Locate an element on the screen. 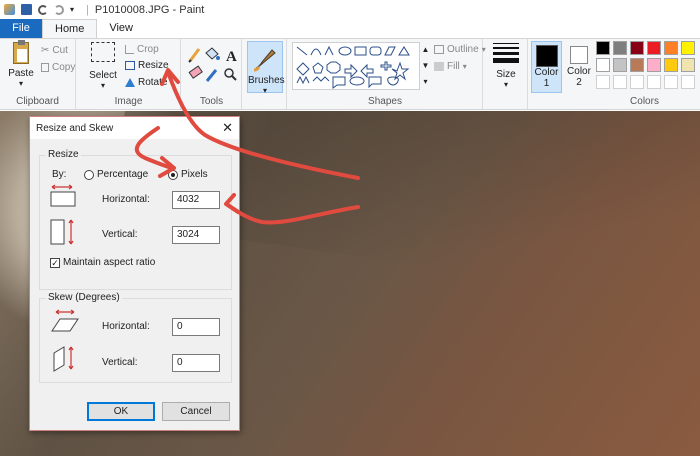  fill-button: Fill ▾ is located at coordinates (450, 66).